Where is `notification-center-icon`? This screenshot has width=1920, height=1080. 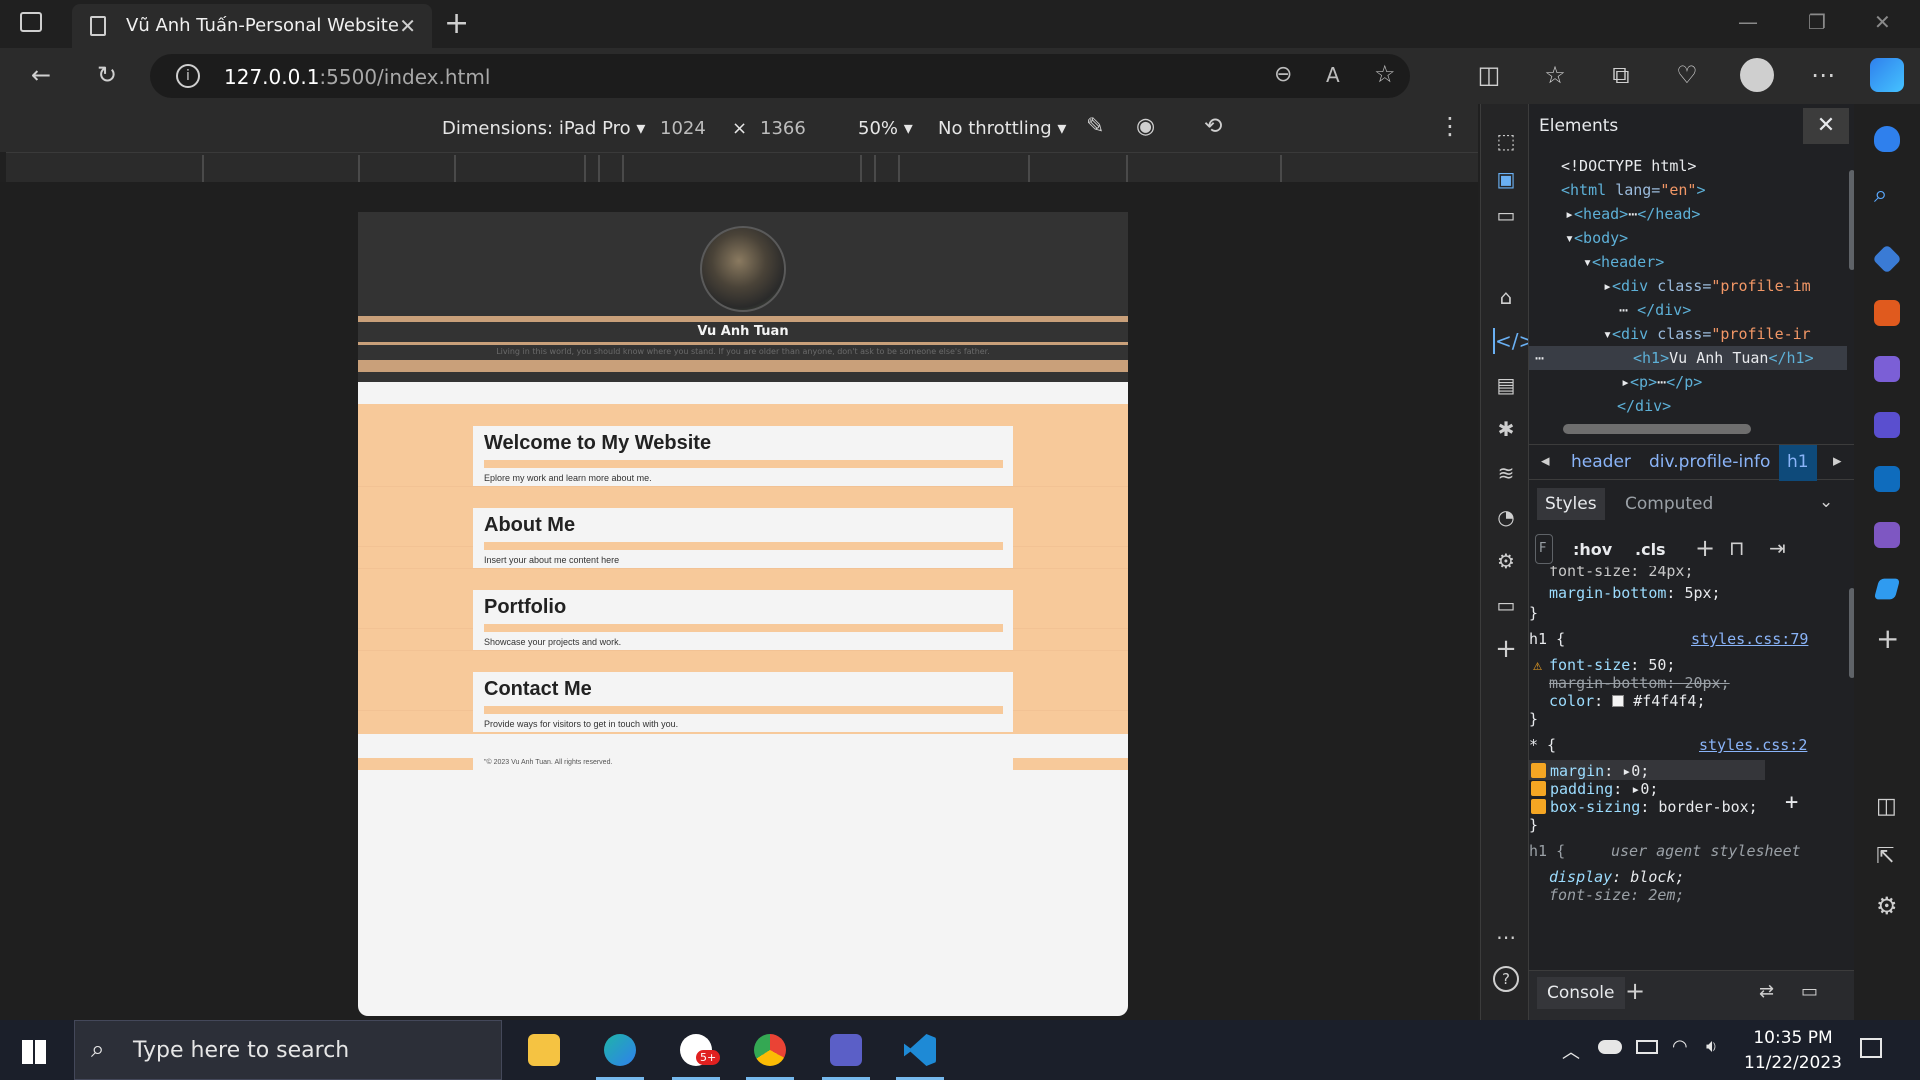 notification-center-icon is located at coordinates (1871, 1048).